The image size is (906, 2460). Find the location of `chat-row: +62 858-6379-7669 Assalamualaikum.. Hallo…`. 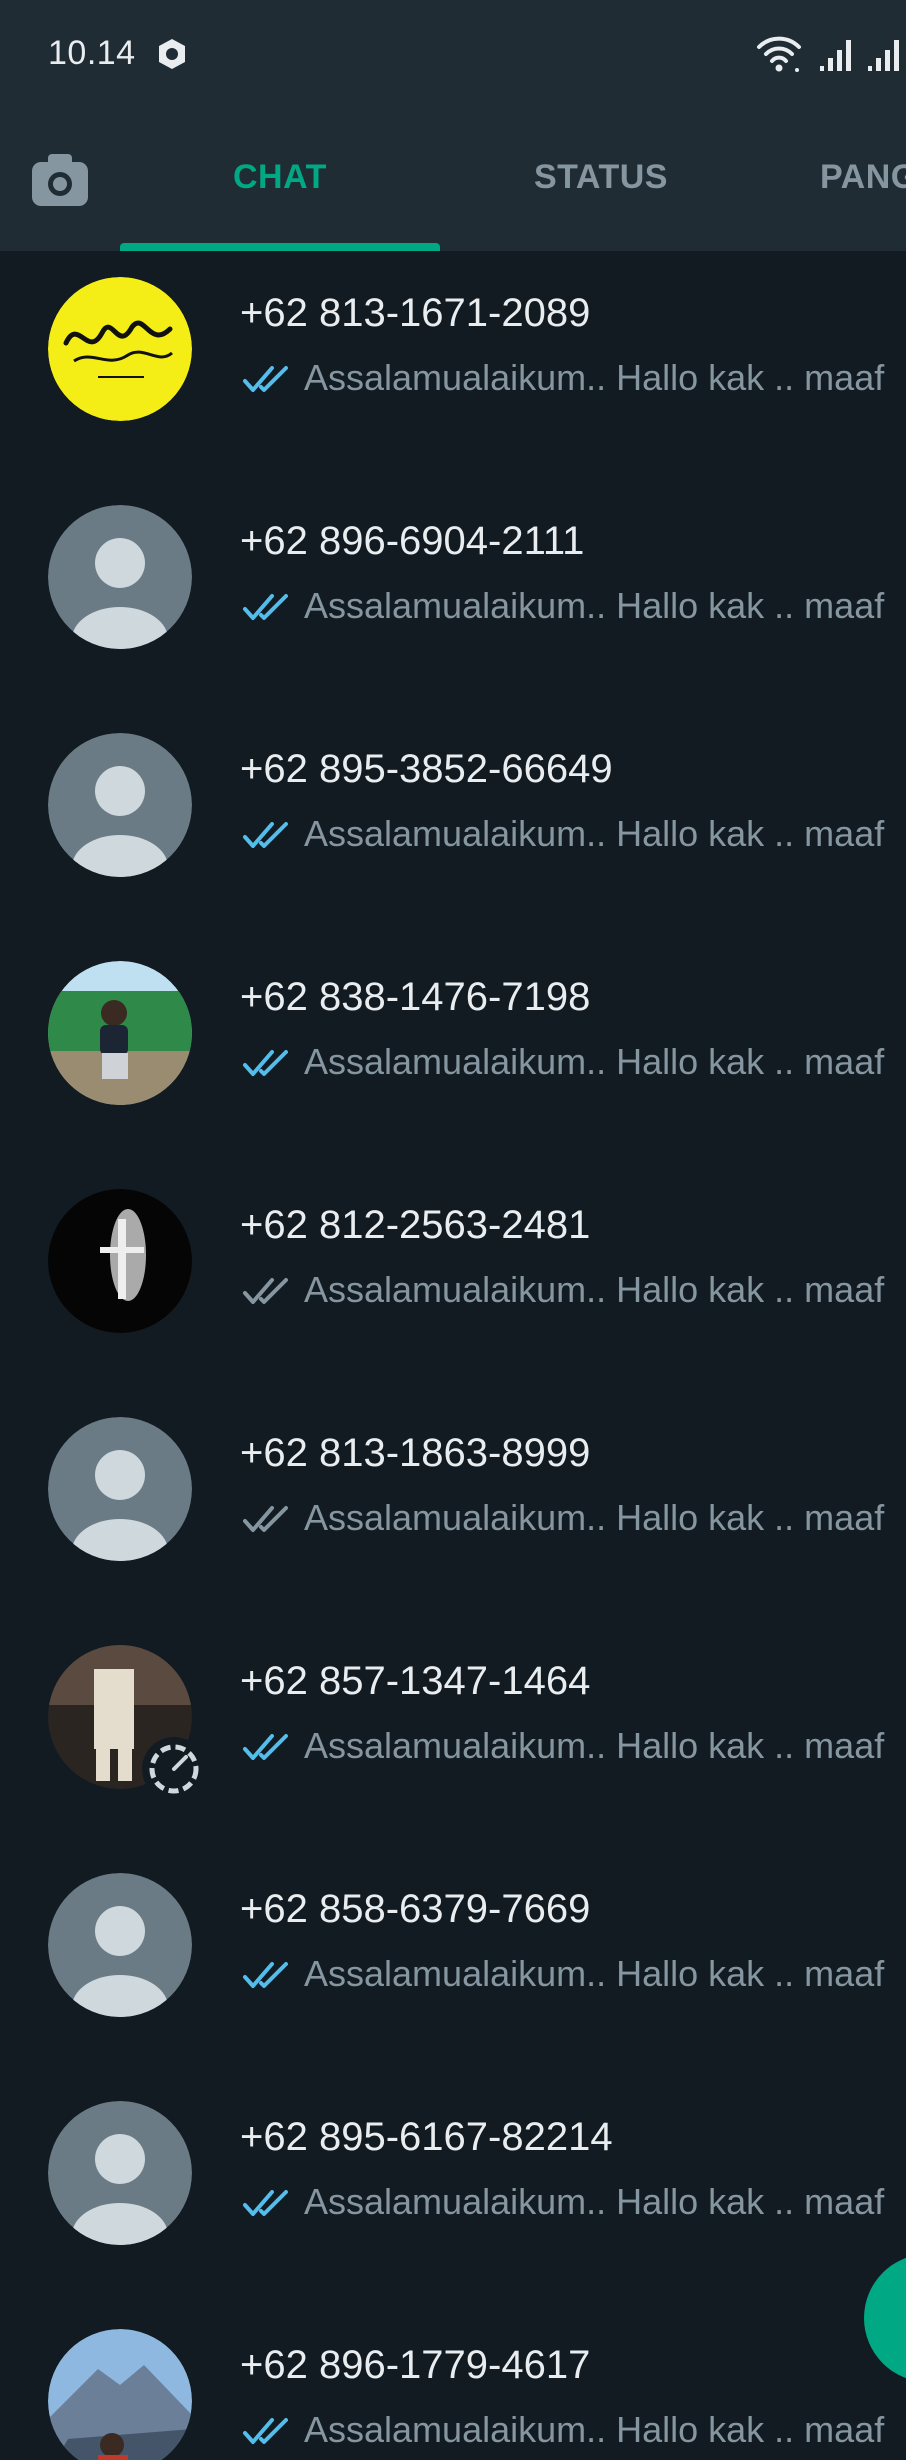

chat-row: +62 858-6379-7669 Assalamualaikum.. Hallo… is located at coordinates (453, 1961).